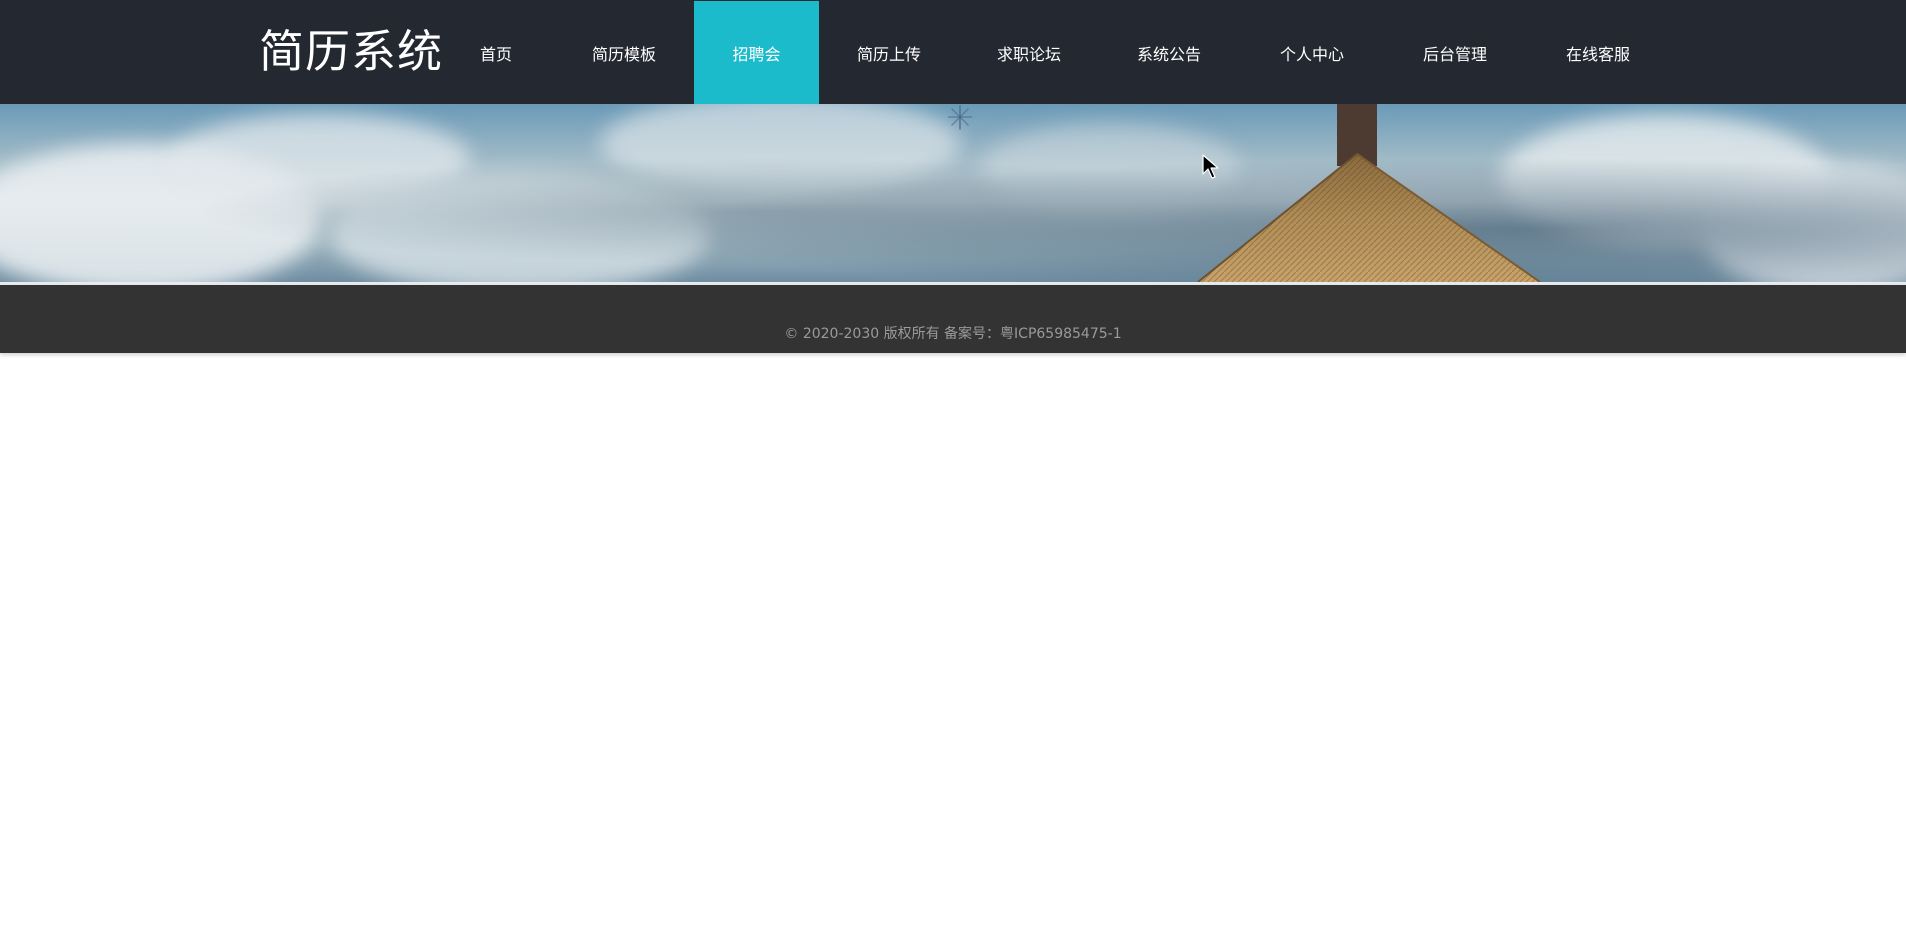  Describe the element at coordinates (1598, 52) in the screenshot. I see `nav-item-online-support: 在线客服` at that location.